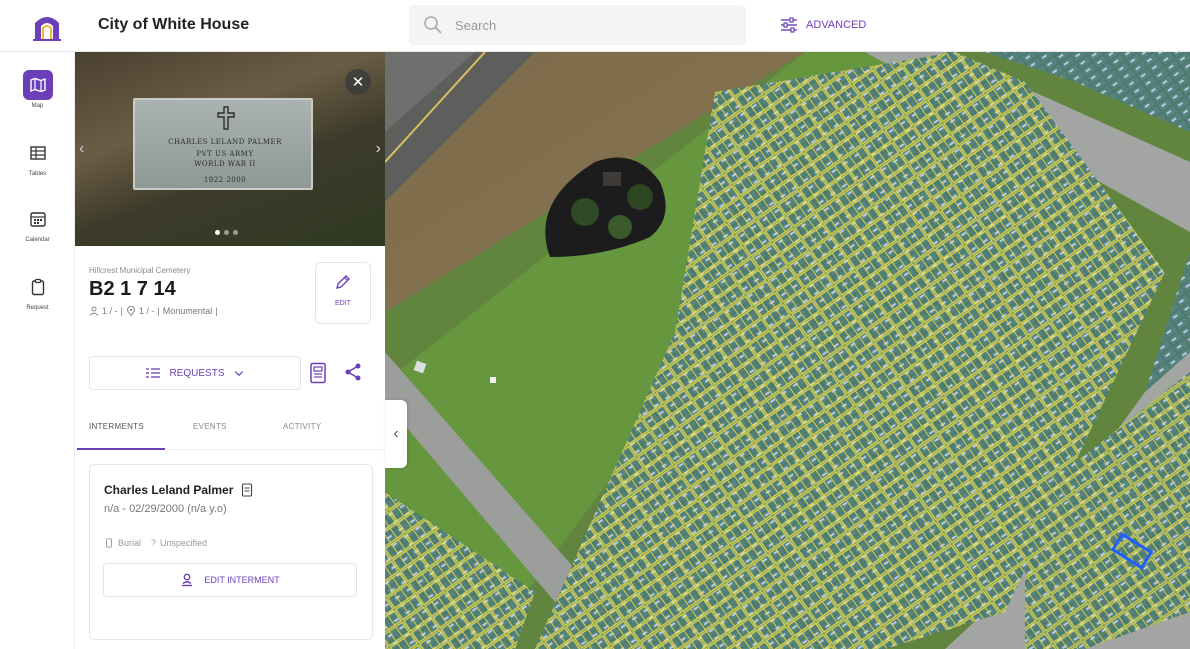  Describe the element at coordinates (210, 426) in the screenshot. I see `tab-events: EVENTS` at that location.